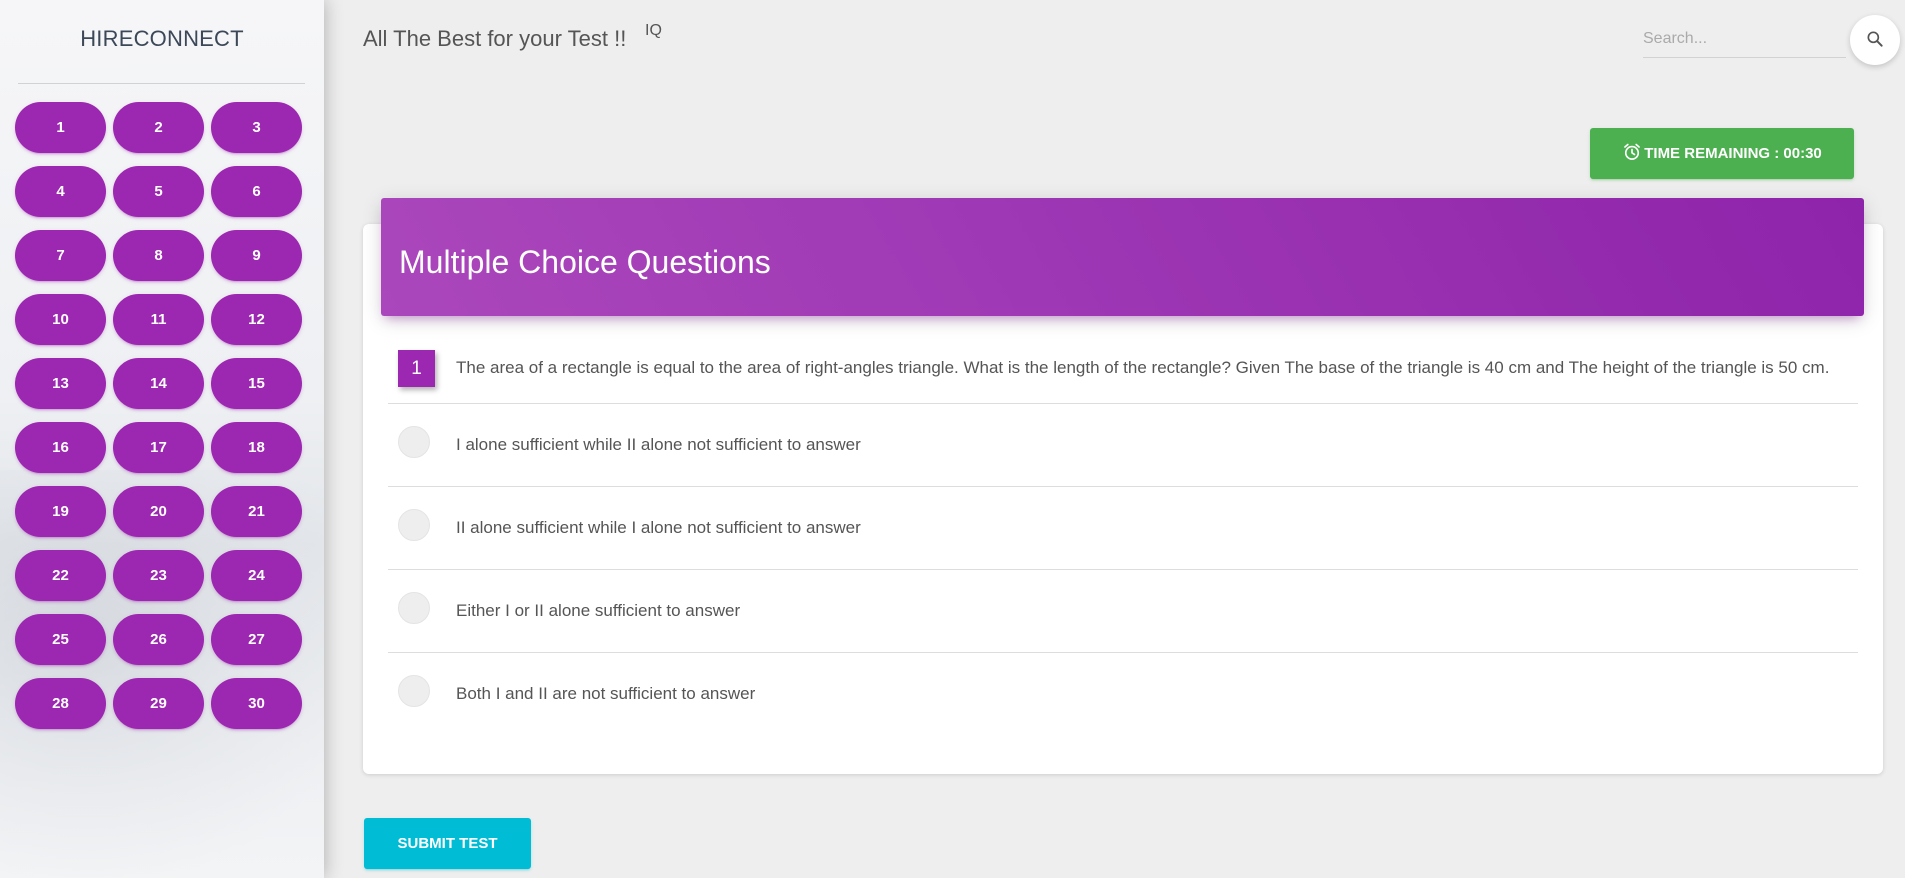  What do you see at coordinates (158, 639) in the screenshot?
I see `question-nav-button-26: 26` at bounding box center [158, 639].